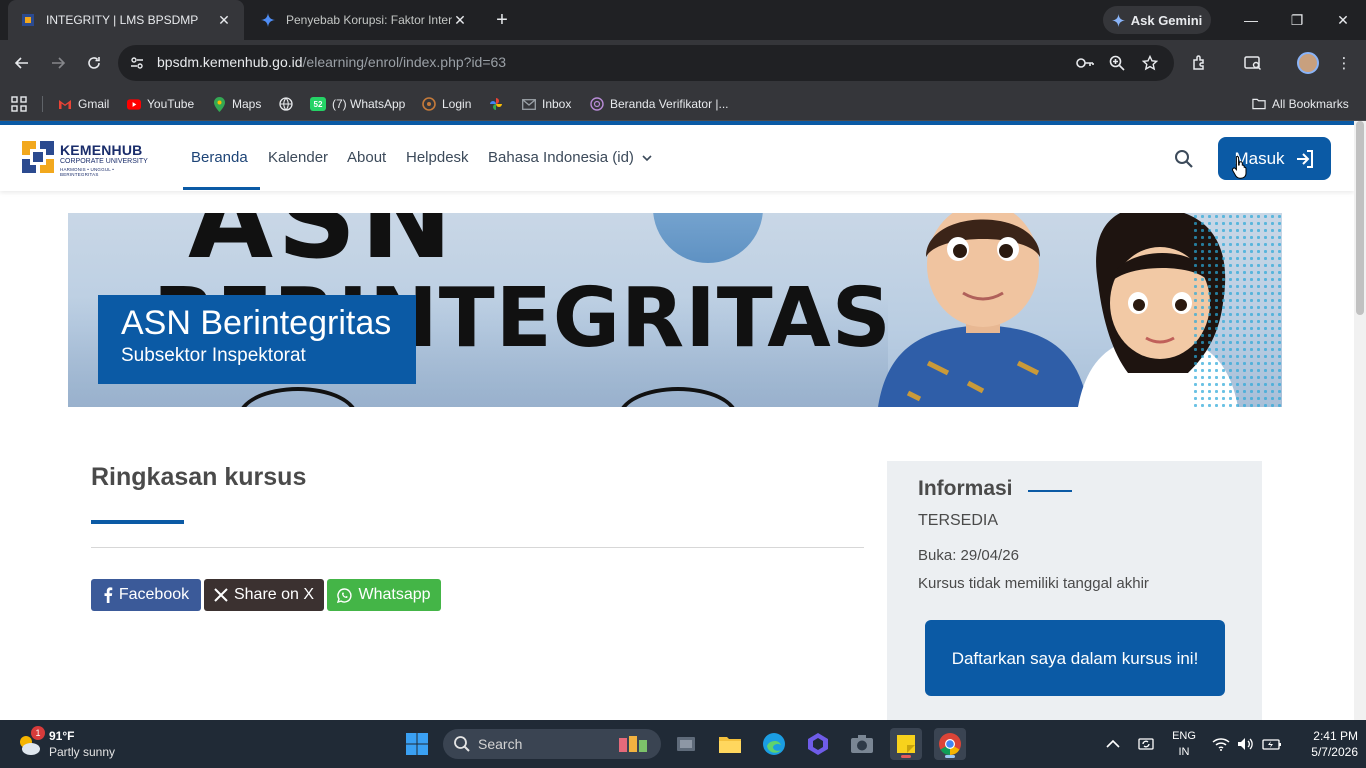 The height and width of the screenshot is (768, 1366). Describe the element at coordinates (19, 104) in the screenshot. I see `apps-grid-icon` at that location.